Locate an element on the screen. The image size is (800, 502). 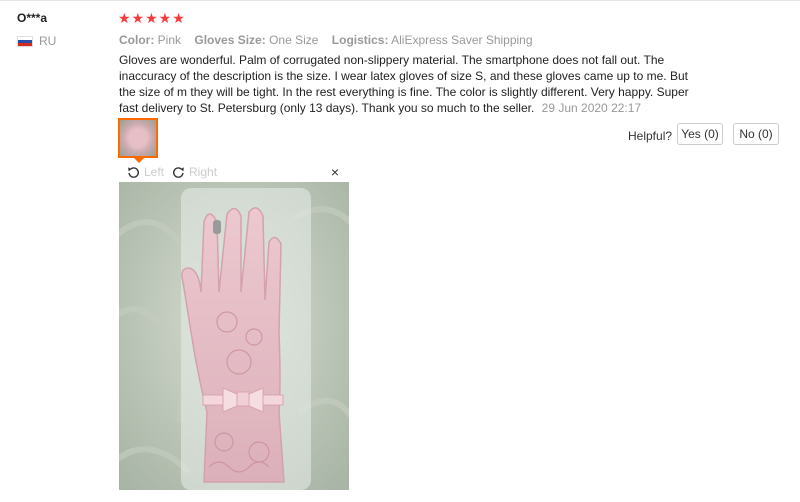
reviewer-country: RU is located at coordinates (36, 41).